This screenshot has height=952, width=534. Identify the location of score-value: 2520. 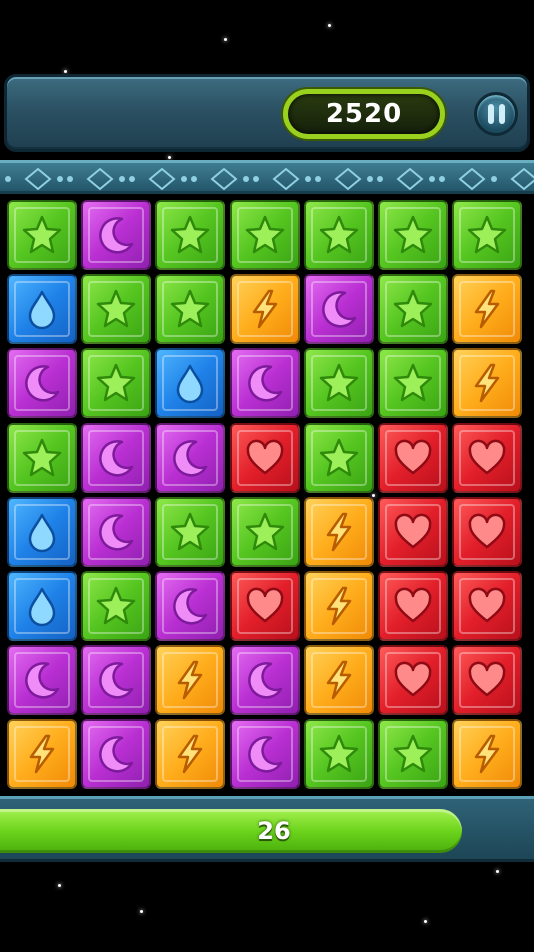
(364, 114).